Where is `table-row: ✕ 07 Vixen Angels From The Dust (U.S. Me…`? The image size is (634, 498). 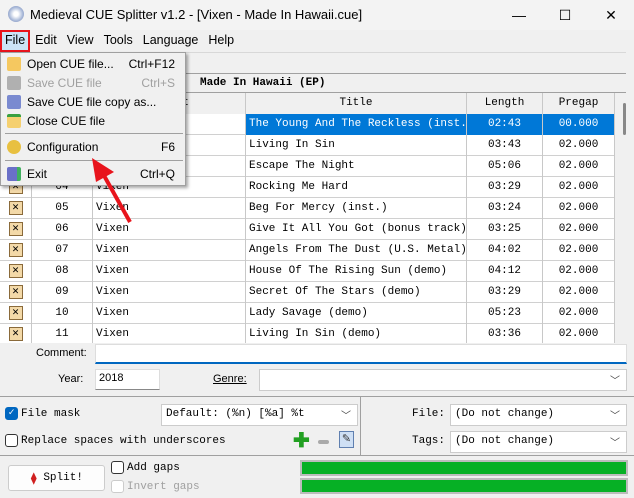 table-row: ✕ 07 Vixen Angels From The Dust (U.S. Me… is located at coordinates (307, 250).